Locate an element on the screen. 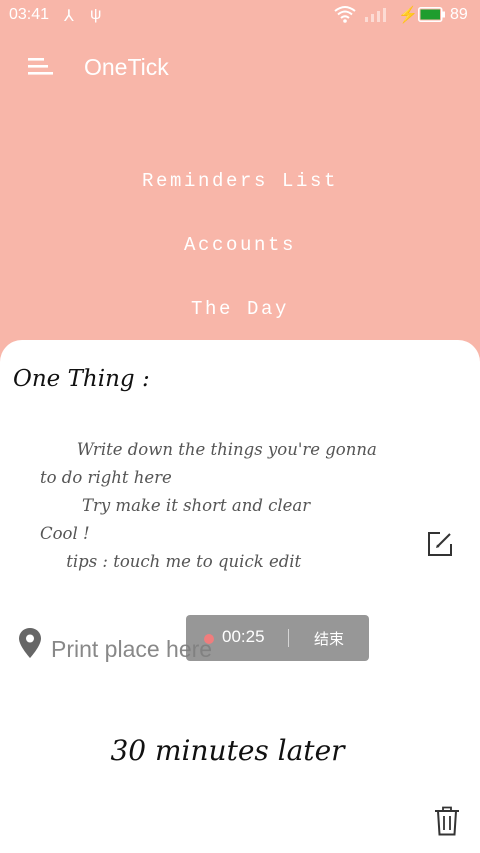 Image resolution: width=480 pixels, height=853 pixels. location-pin-icon is located at coordinates (30, 643).